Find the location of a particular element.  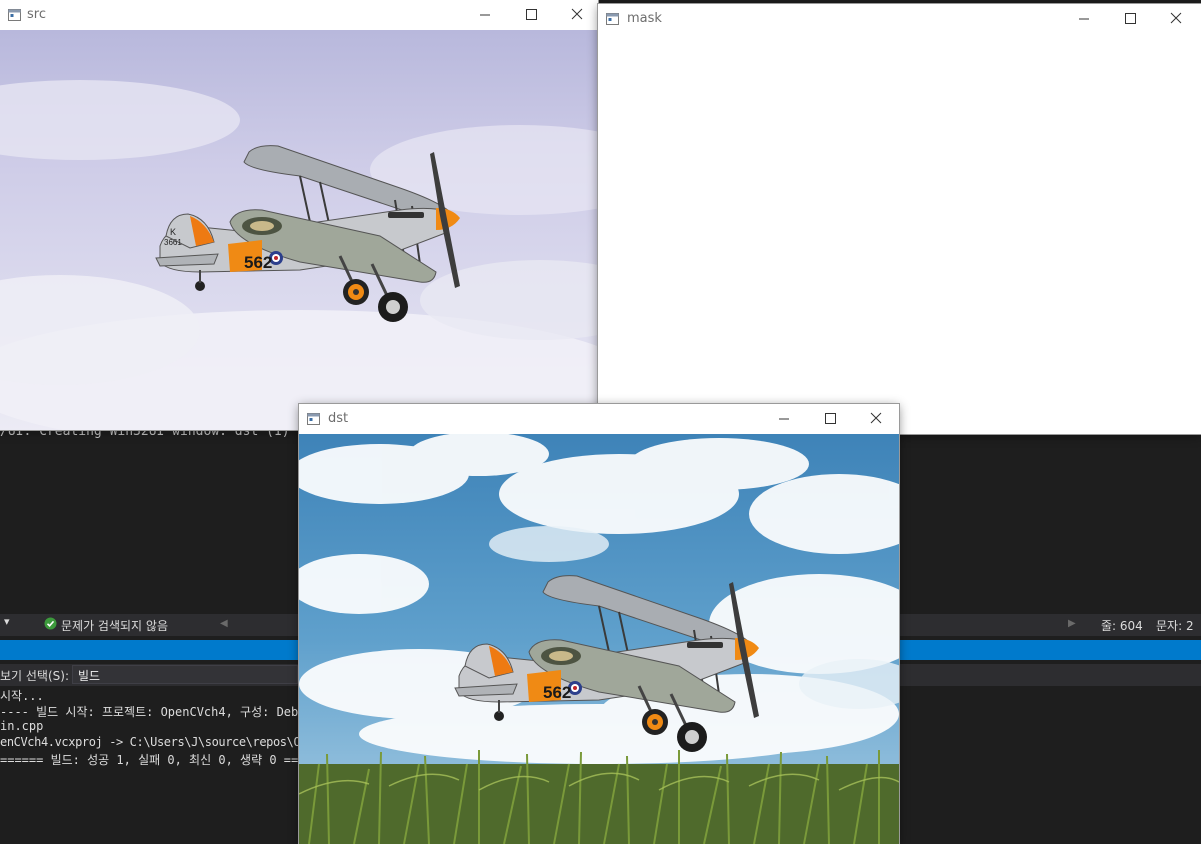

window-title-bar: mask is located at coordinates (899, 19).